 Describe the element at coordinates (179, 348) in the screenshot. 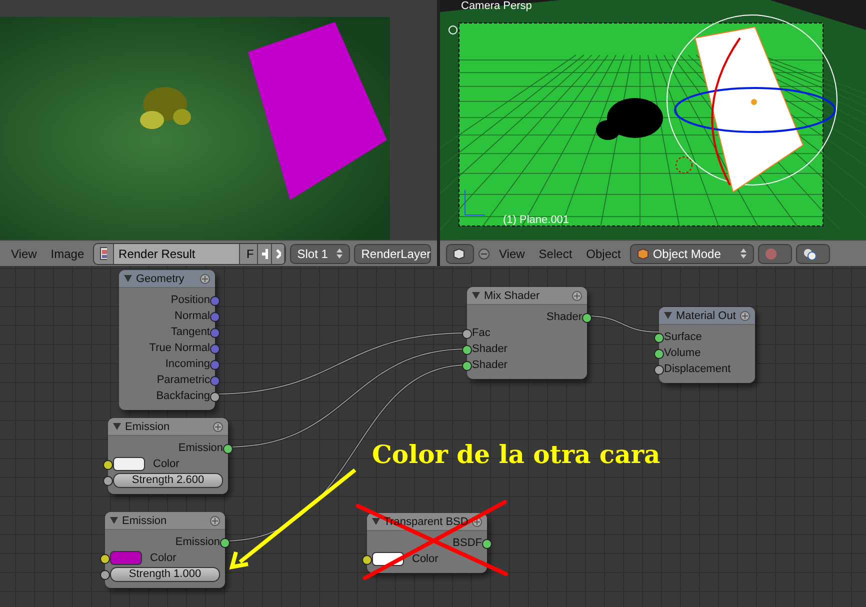

I see `socket-label: True Normal` at that location.